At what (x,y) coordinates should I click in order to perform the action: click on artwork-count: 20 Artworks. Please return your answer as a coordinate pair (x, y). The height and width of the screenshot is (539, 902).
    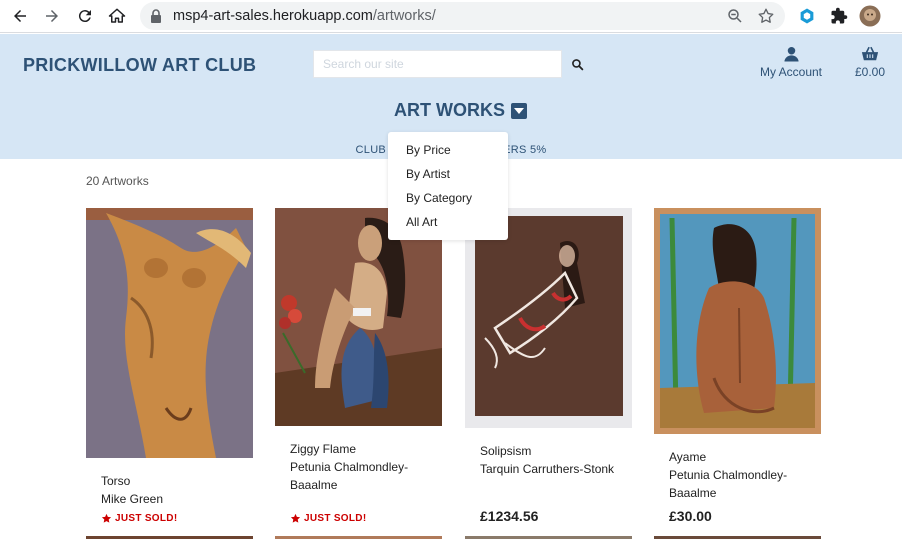
    Looking at the image, I should click on (117, 181).